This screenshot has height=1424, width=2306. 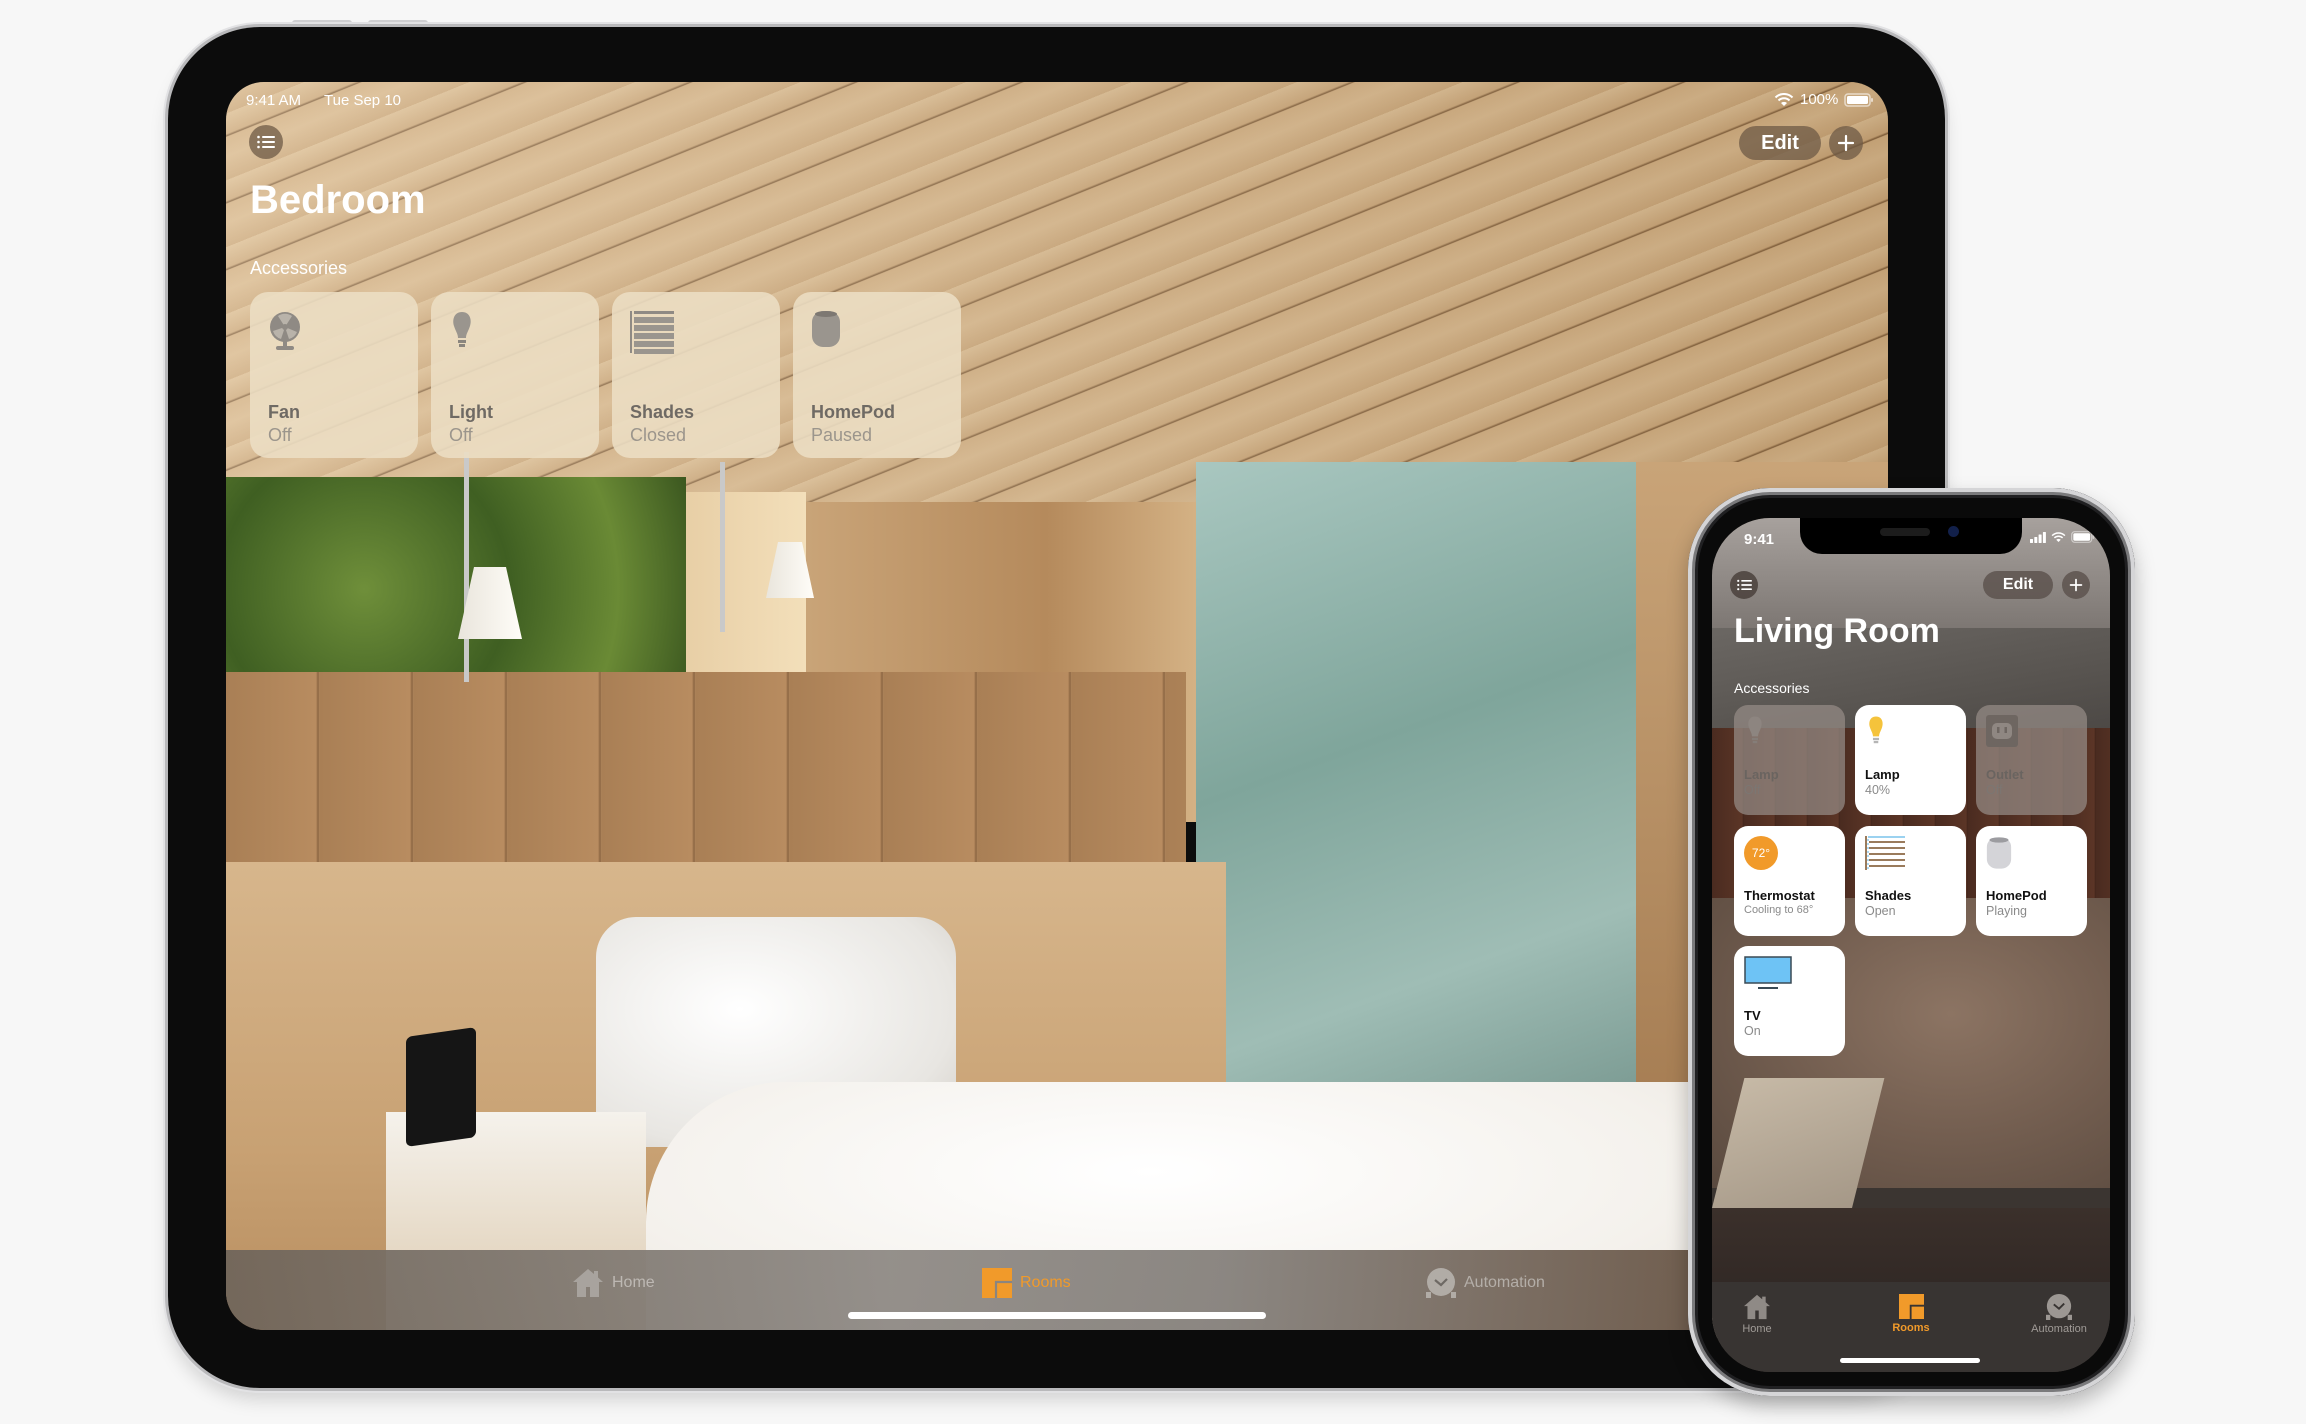 What do you see at coordinates (362, 100) in the screenshot?
I see `status-date: Tue Sep 10` at bounding box center [362, 100].